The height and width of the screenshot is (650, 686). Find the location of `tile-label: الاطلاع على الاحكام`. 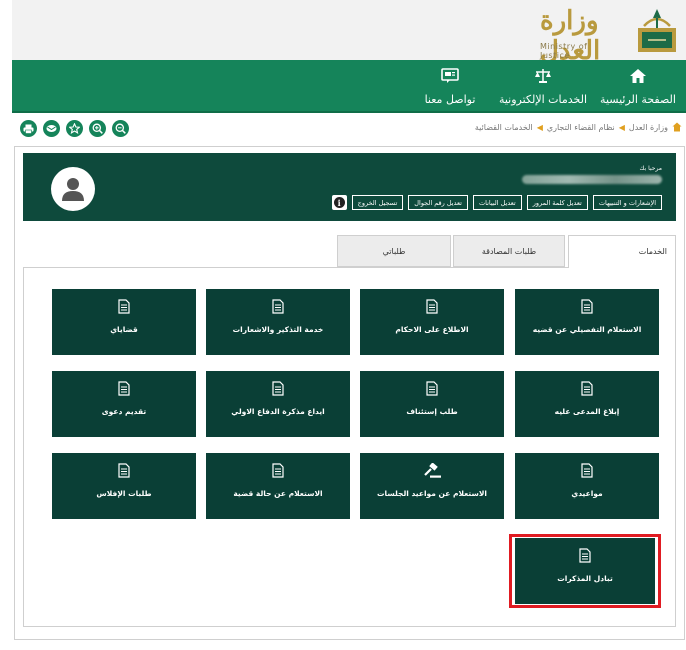

tile-label: الاطلاع على الاحكام is located at coordinates (432, 329).